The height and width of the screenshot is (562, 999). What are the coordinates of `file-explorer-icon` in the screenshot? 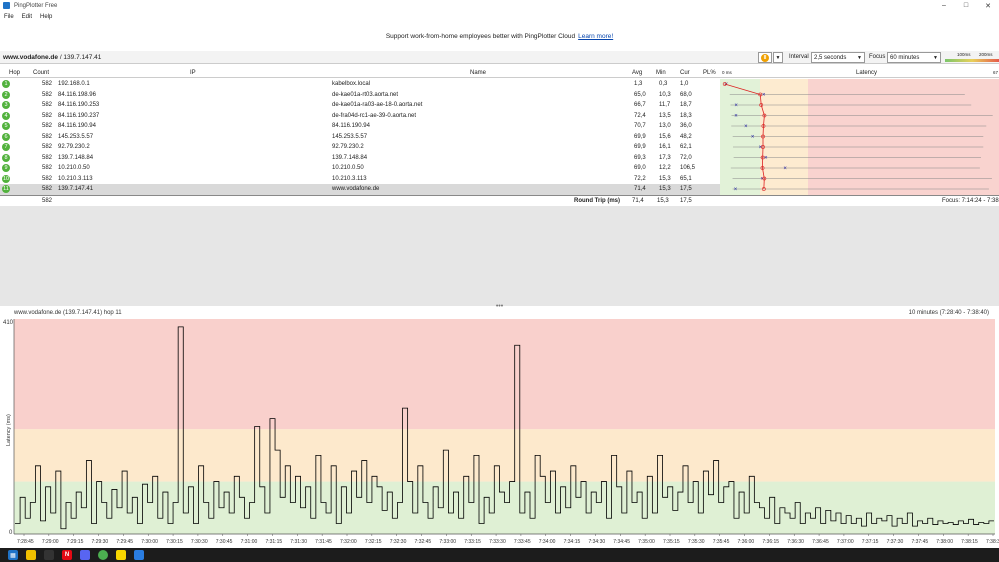 It's located at (31, 555).